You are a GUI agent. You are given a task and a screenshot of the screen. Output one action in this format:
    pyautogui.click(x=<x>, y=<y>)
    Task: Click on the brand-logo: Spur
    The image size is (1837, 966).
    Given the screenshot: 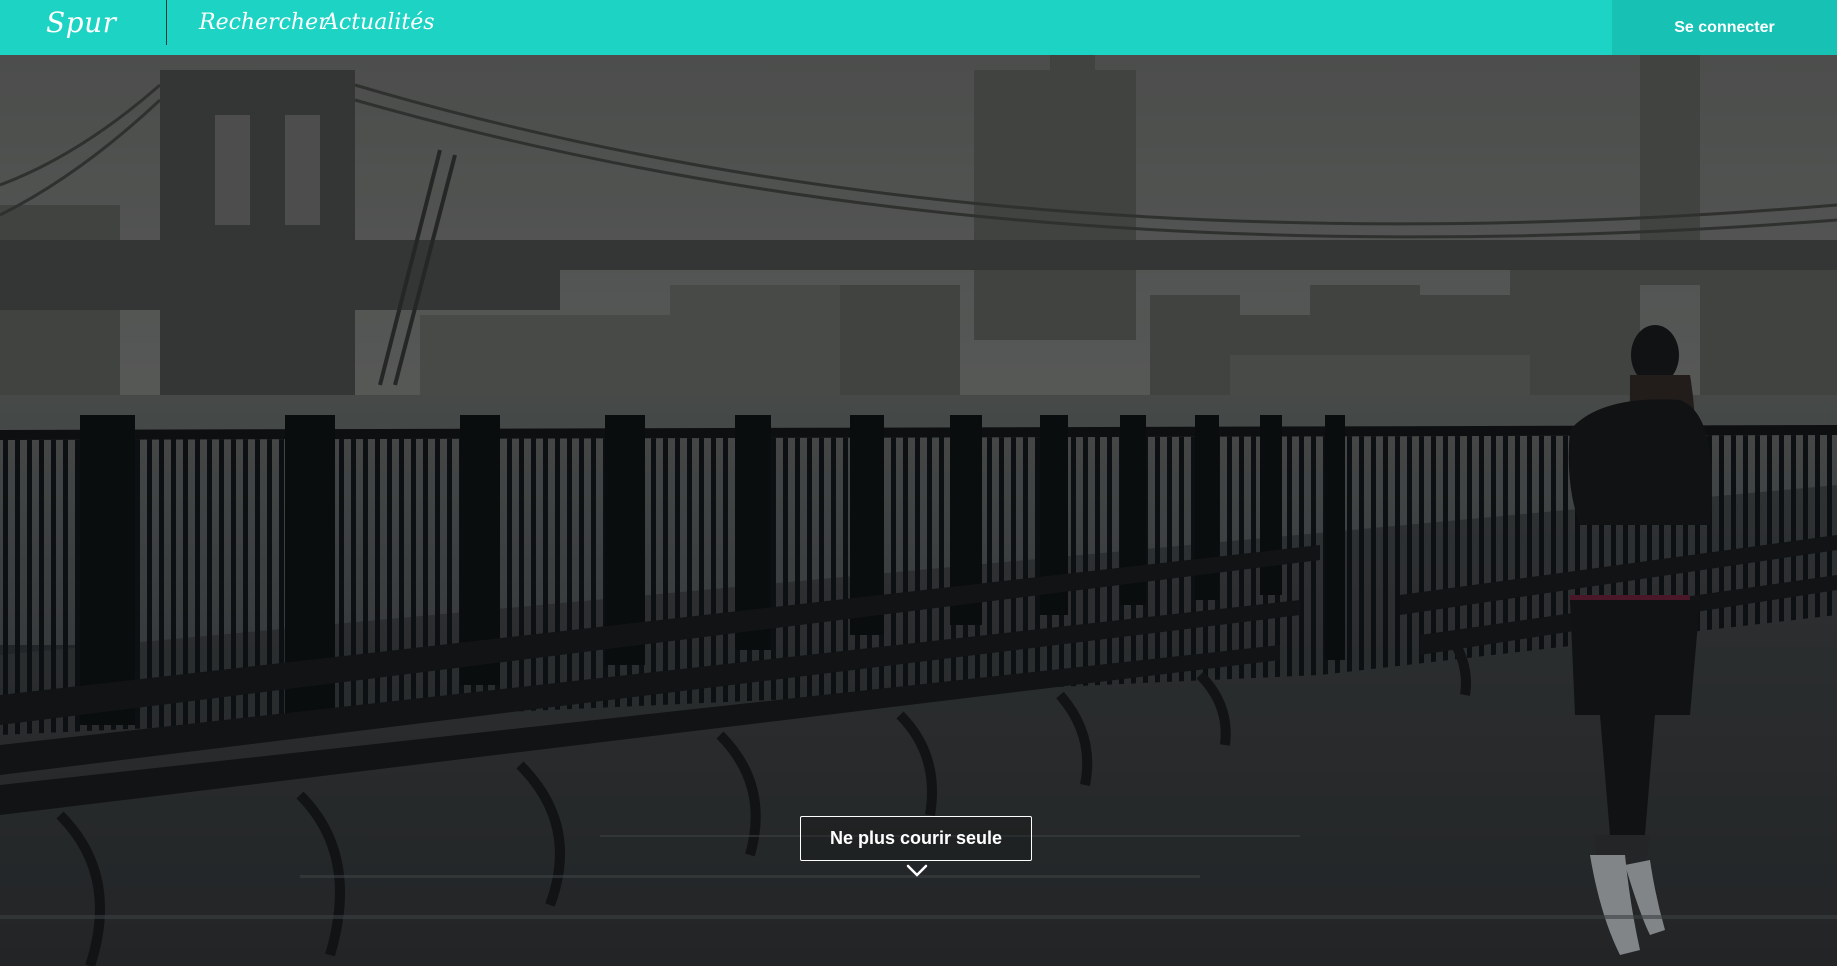 What is the action you would take?
    pyautogui.click(x=81, y=22)
    